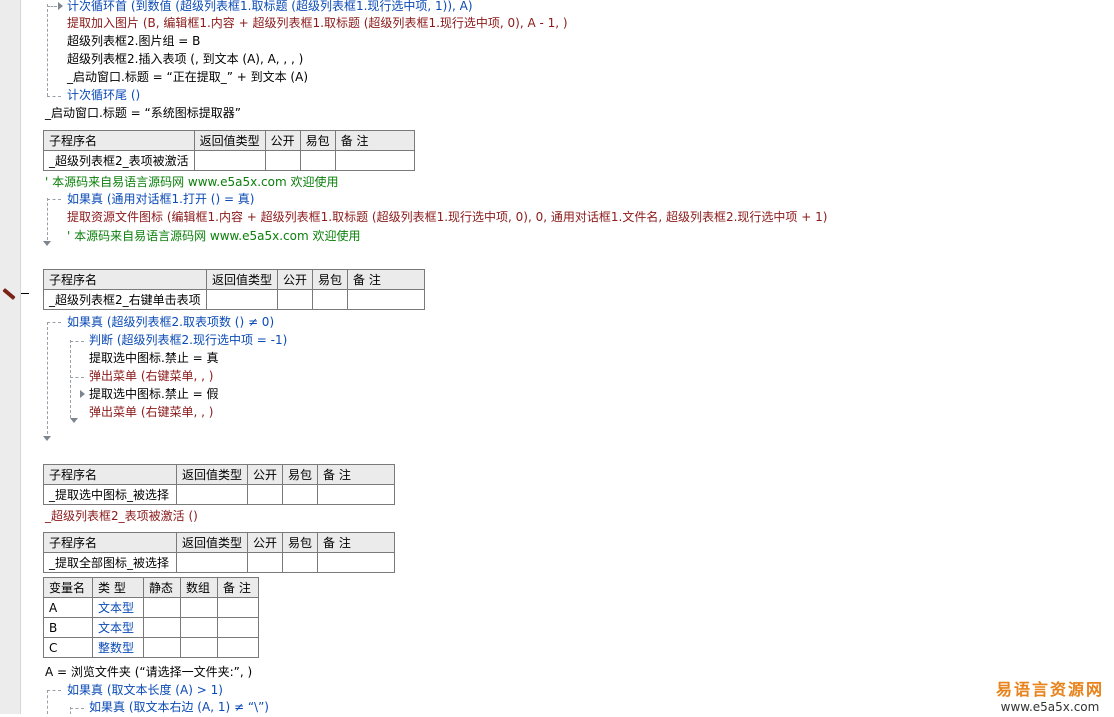 Image resolution: width=1114 pixels, height=717 pixels. I want to click on variable-row: B 文本型, so click(151, 627).